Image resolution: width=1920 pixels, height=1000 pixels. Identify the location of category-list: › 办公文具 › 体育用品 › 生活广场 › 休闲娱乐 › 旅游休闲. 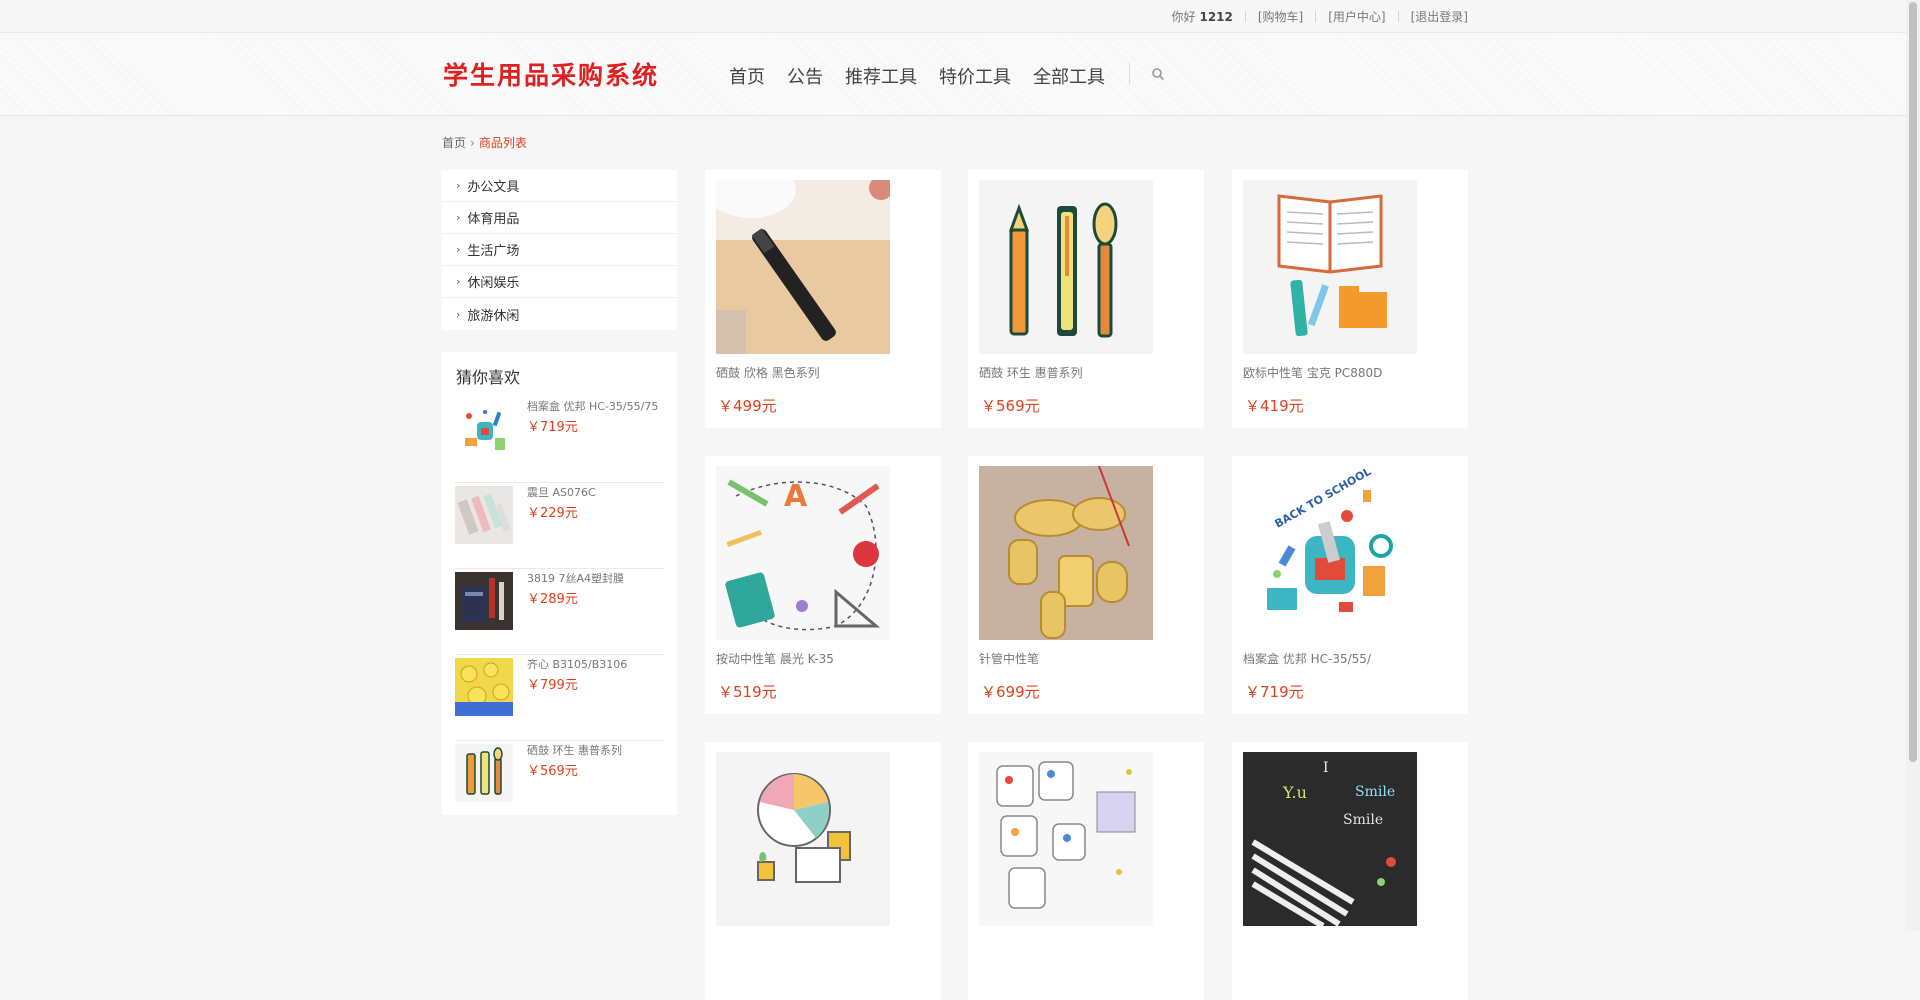
(559, 250).